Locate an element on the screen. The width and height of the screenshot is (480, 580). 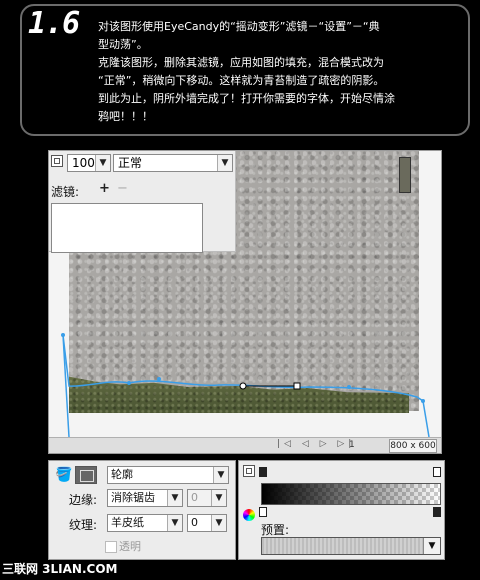
color-stop-right is located at coordinates (437, 512).